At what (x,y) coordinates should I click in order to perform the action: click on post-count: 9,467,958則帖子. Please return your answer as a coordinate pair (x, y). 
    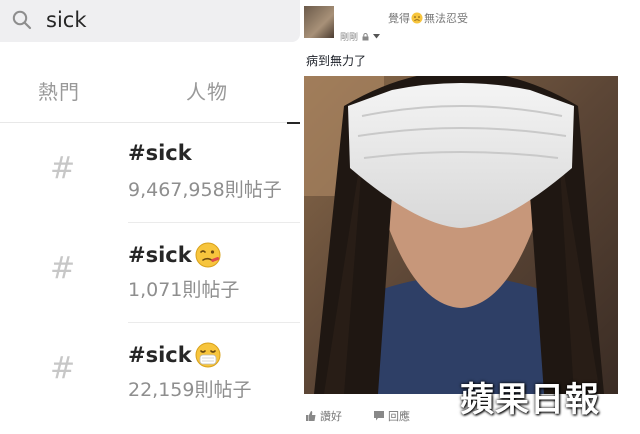
    Looking at the image, I should click on (205, 190).